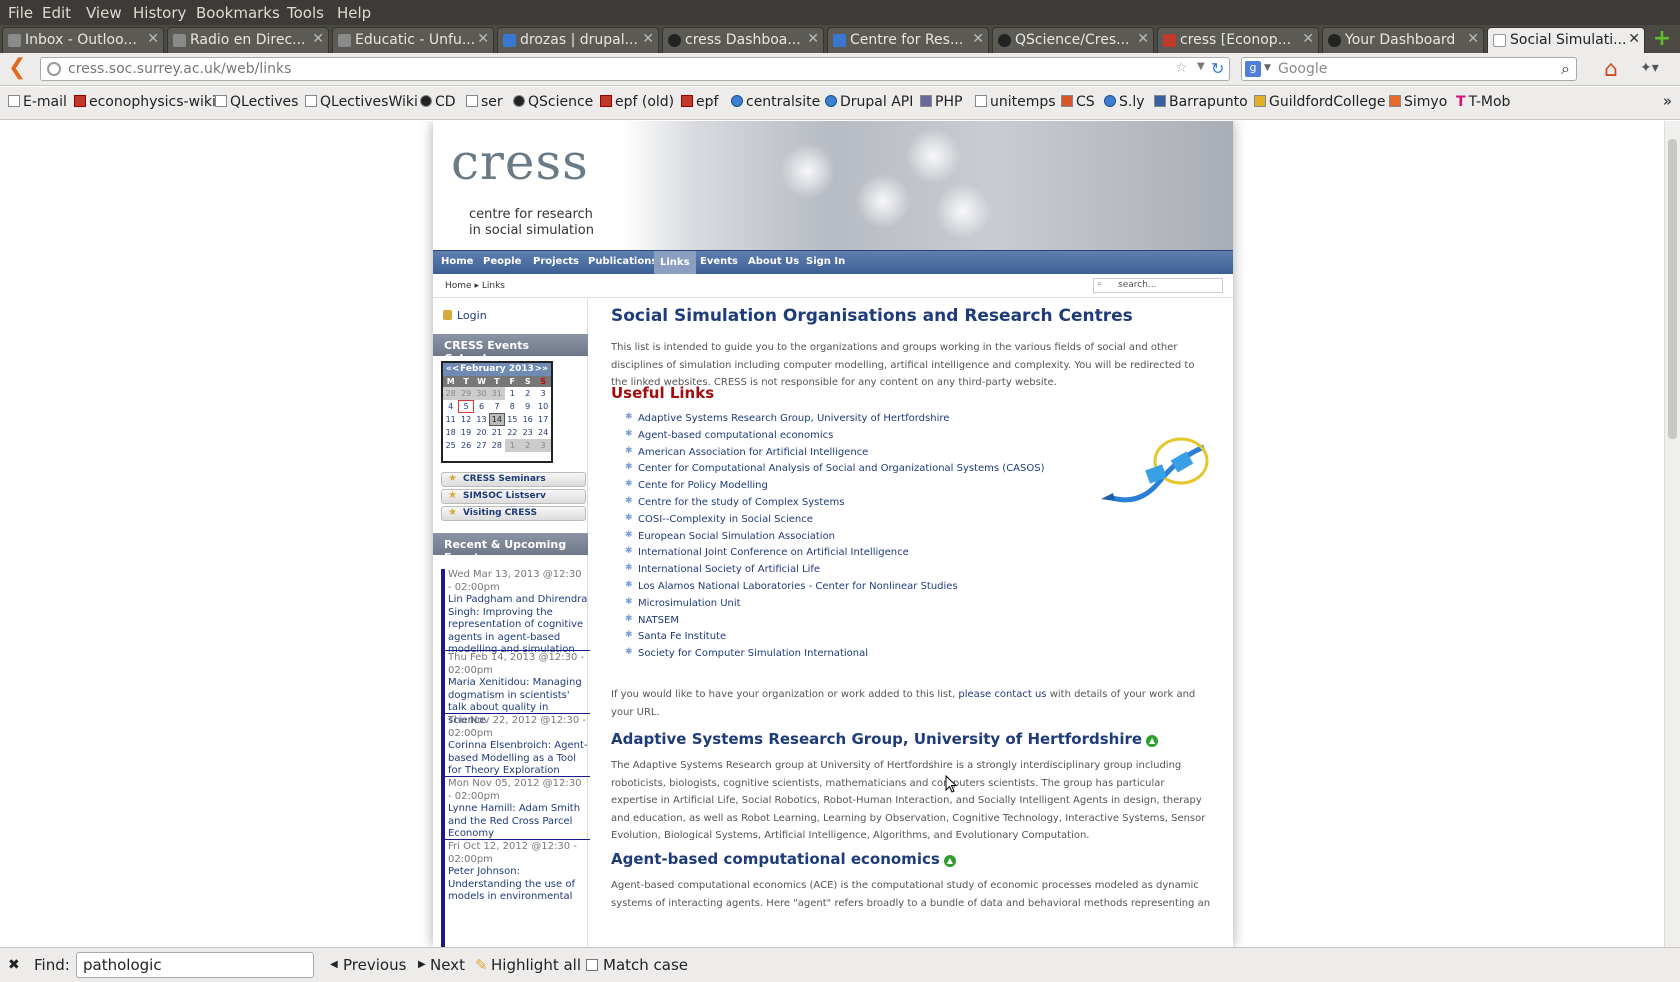  What do you see at coordinates (1611, 69) in the screenshot?
I see `home-icon: ⌂` at bounding box center [1611, 69].